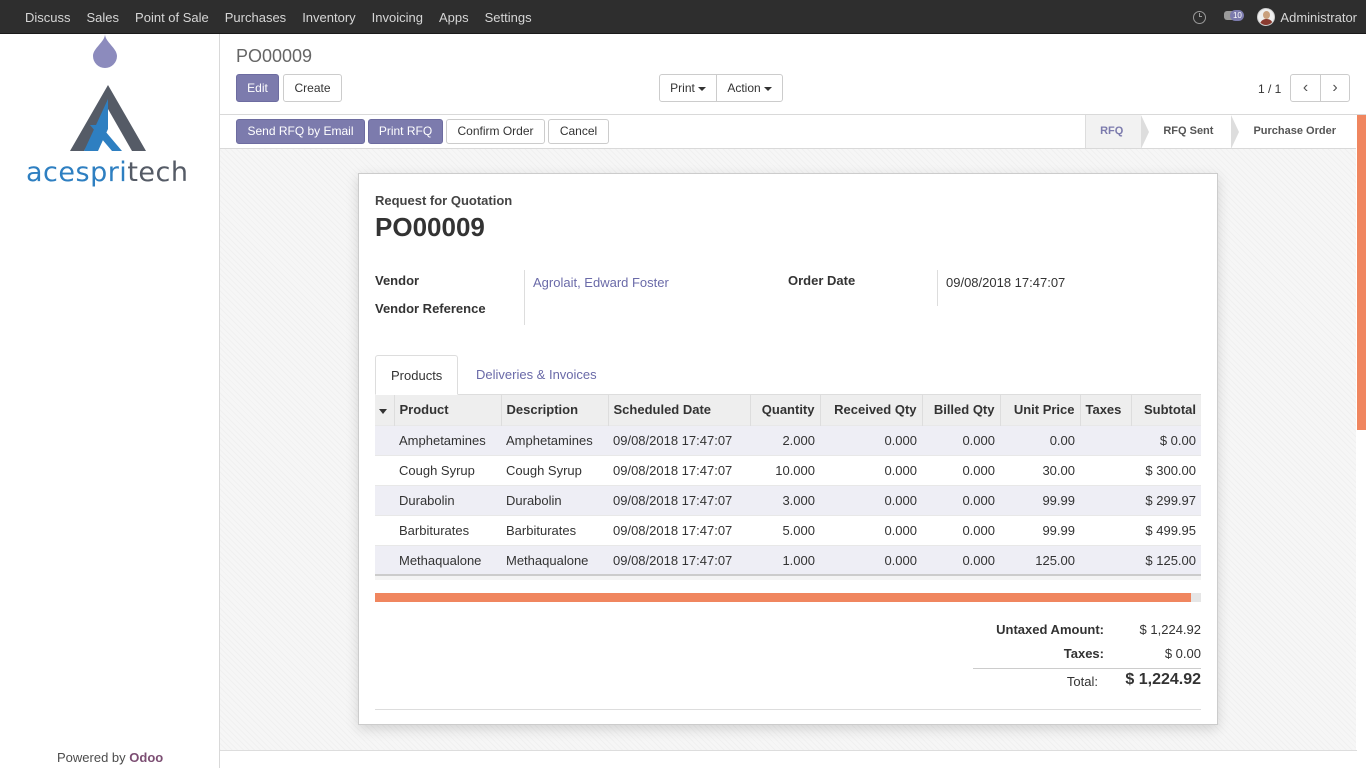  I want to click on cell-description: Cough Syrup, so click(554, 469).